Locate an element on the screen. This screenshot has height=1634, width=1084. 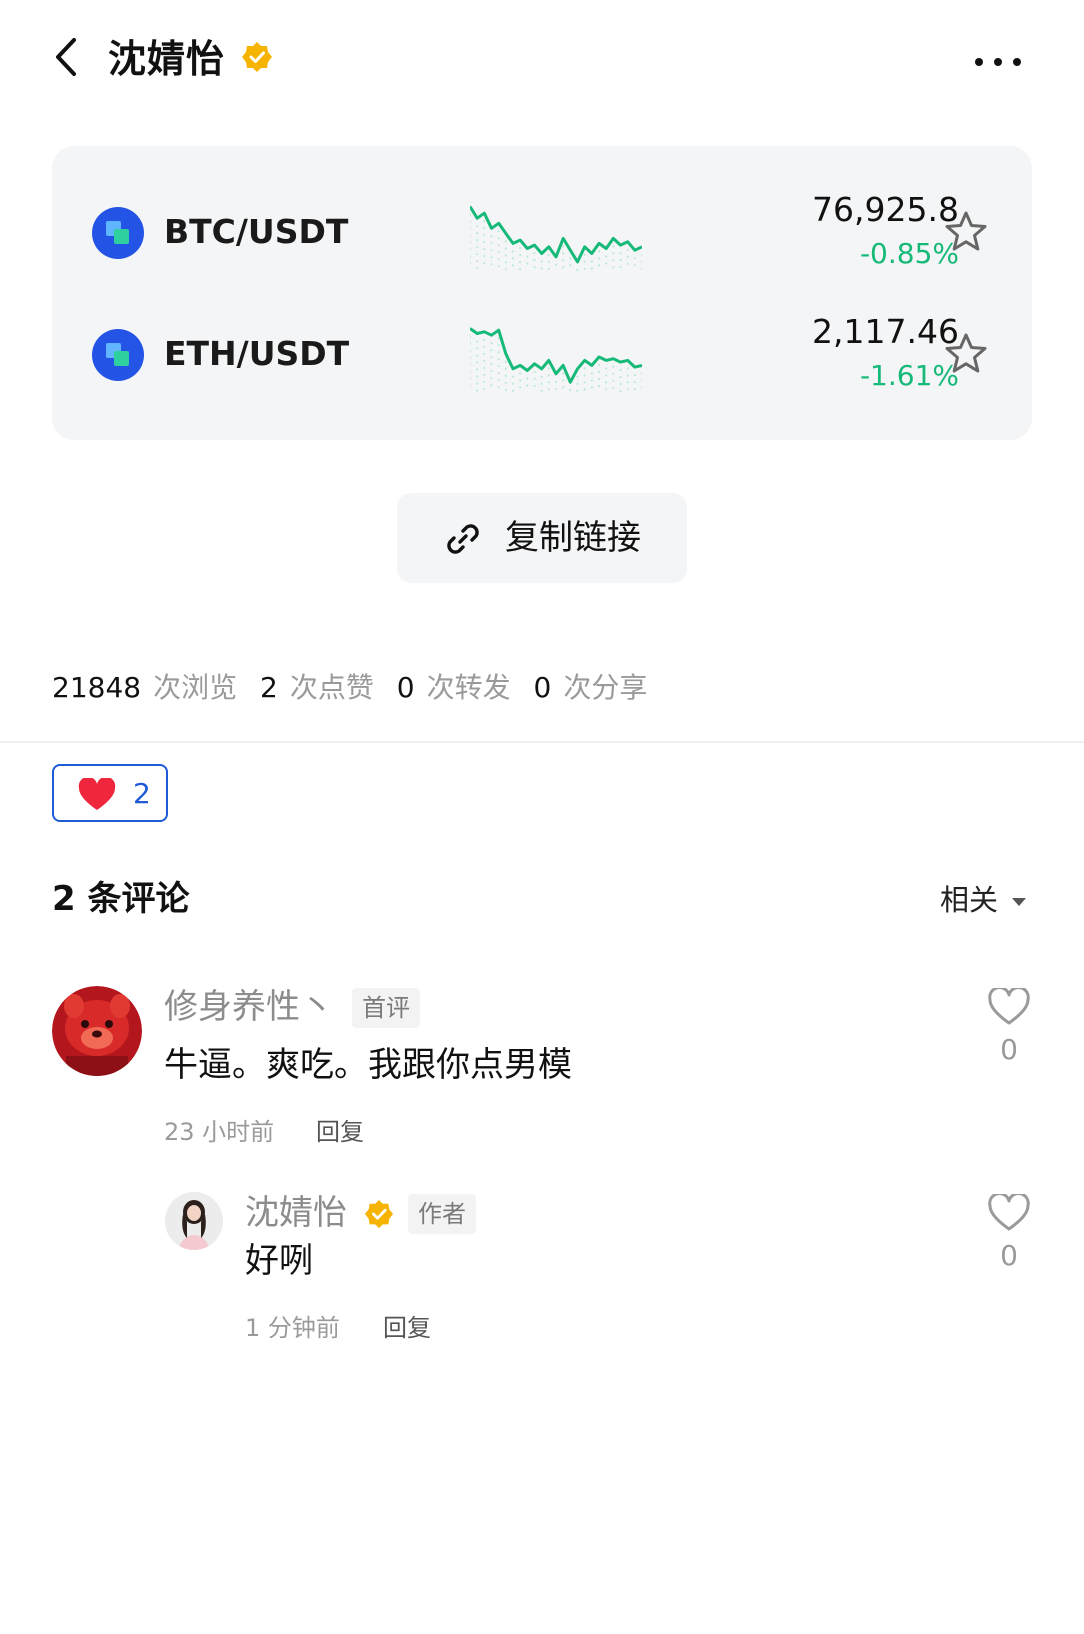
copy-link-button: 复制链接 is located at coordinates (542, 538).